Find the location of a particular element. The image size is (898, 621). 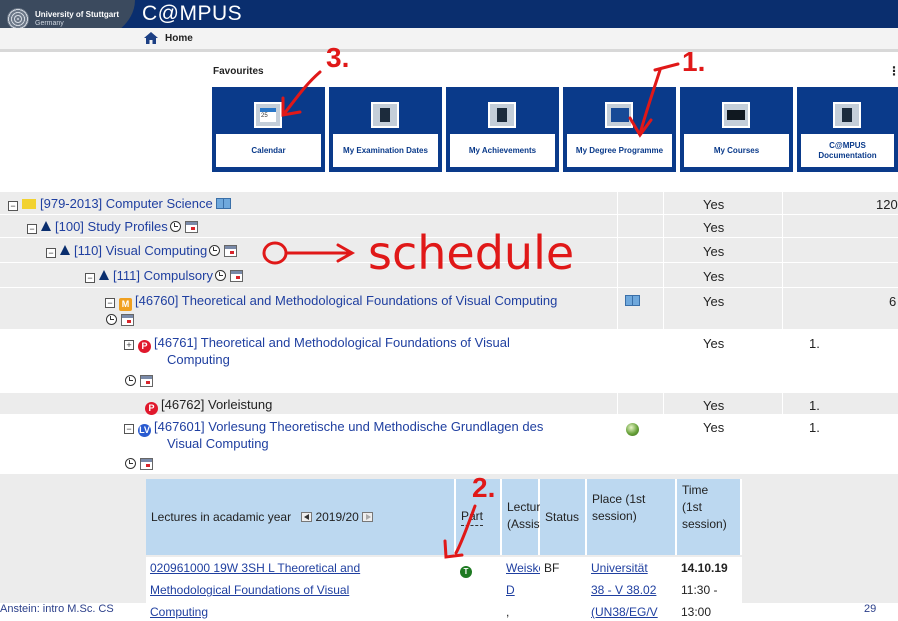

course-link: Methodological Foundations of Visual is located at coordinates (249, 590).